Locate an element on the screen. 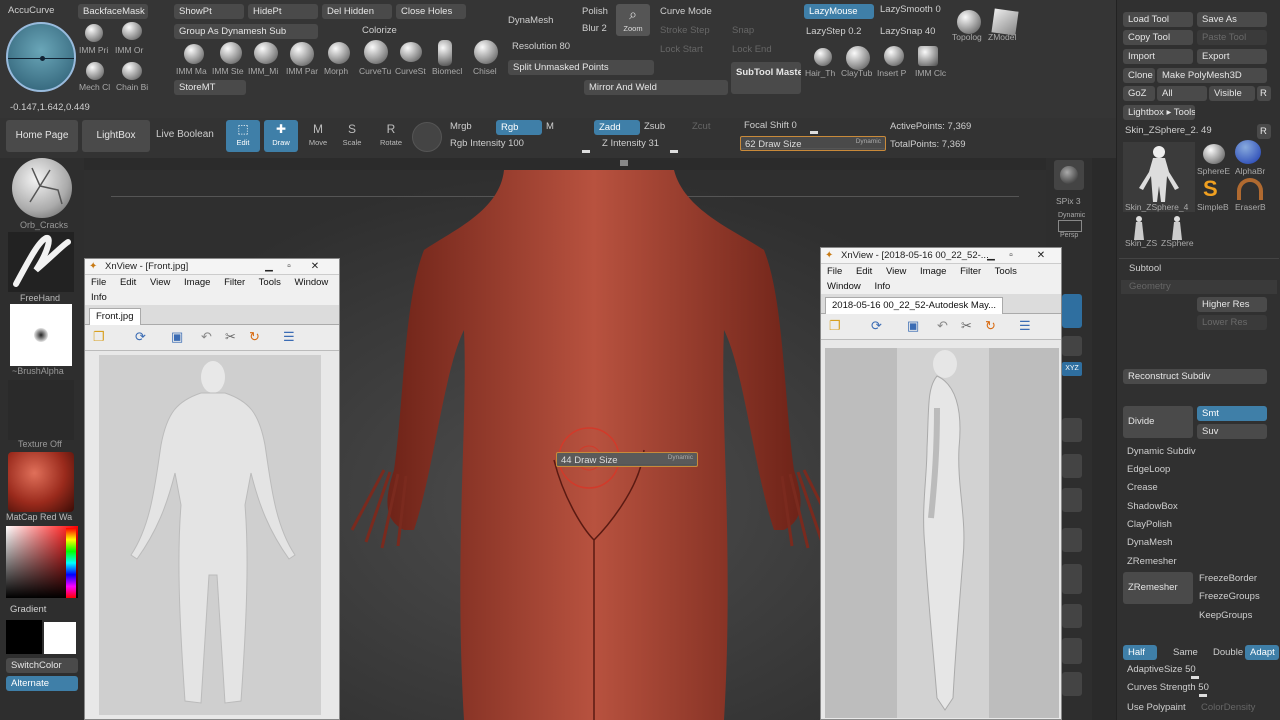  brush-thumbnail is located at coordinates (42, 188).